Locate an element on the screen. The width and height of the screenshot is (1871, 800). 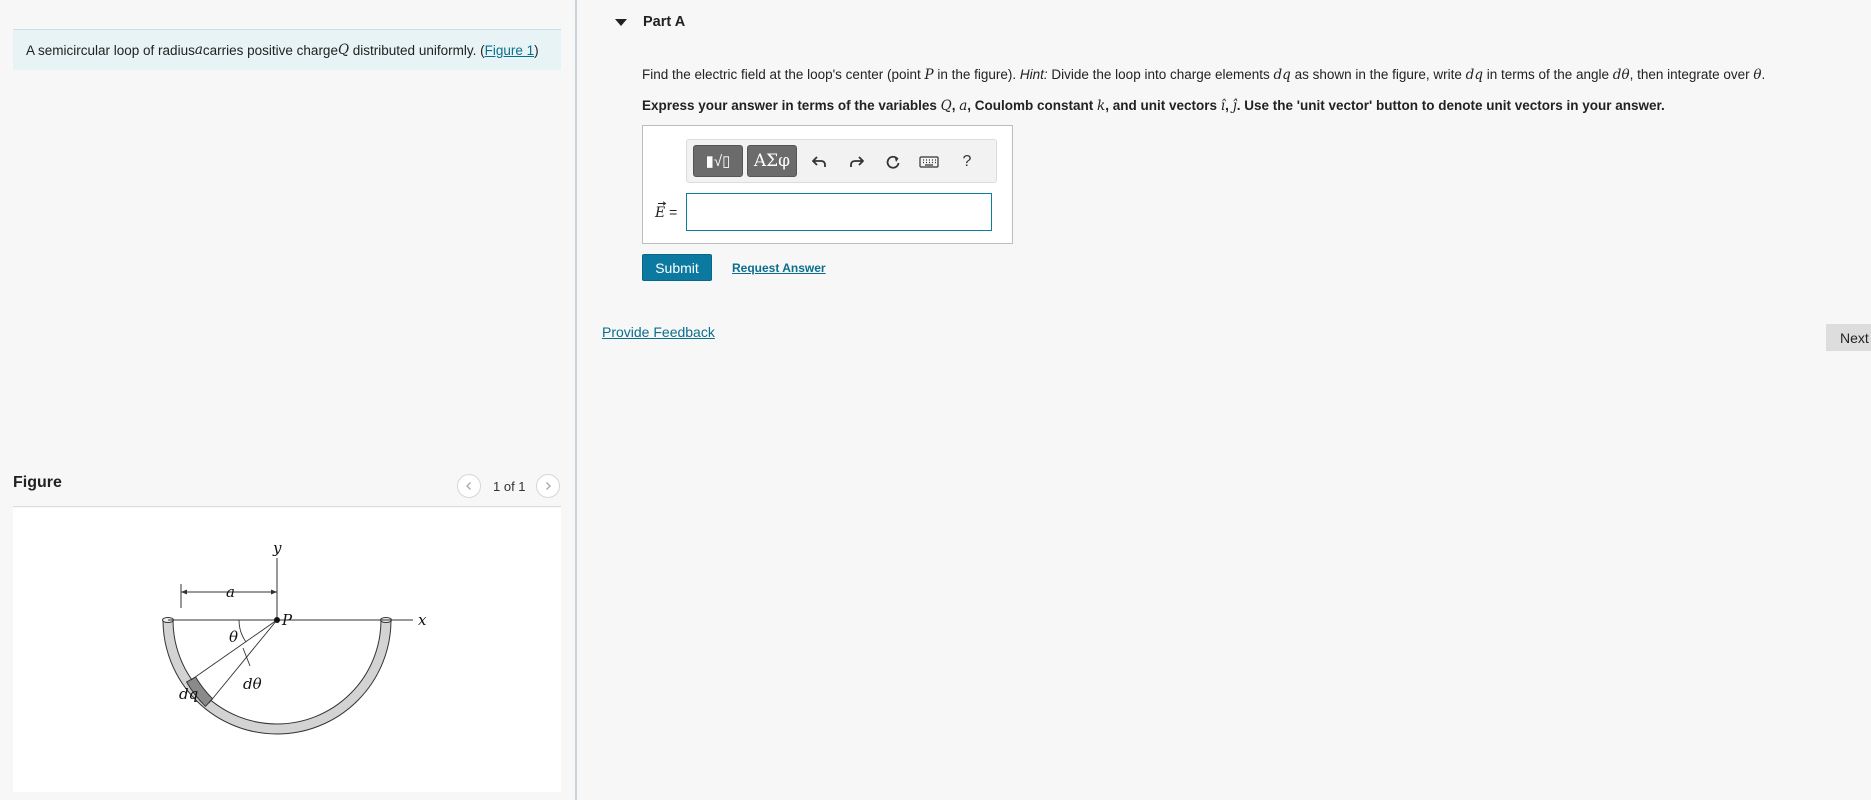
math-toolbar: ▮√▯ ΑΣφ ? is located at coordinates (841, 161).